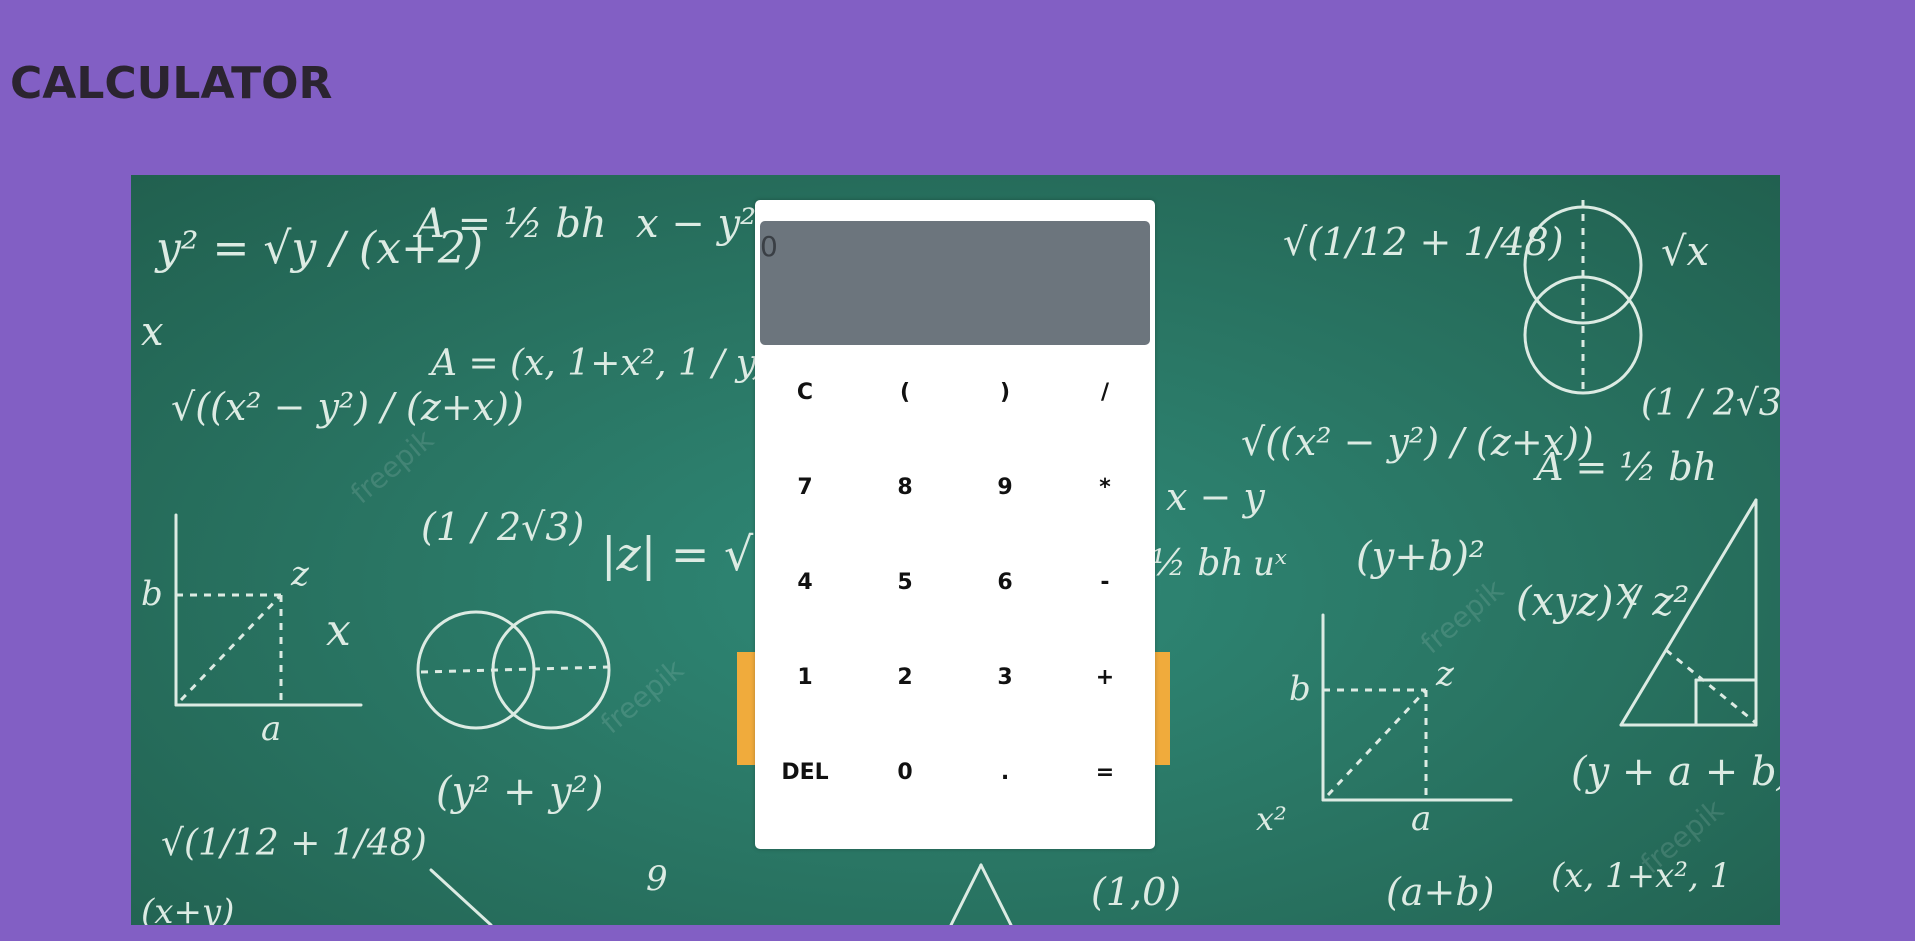 This screenshot has height=941, width=1915. I want to click on chalk-formula: (y² + y²), so click(519, 792).